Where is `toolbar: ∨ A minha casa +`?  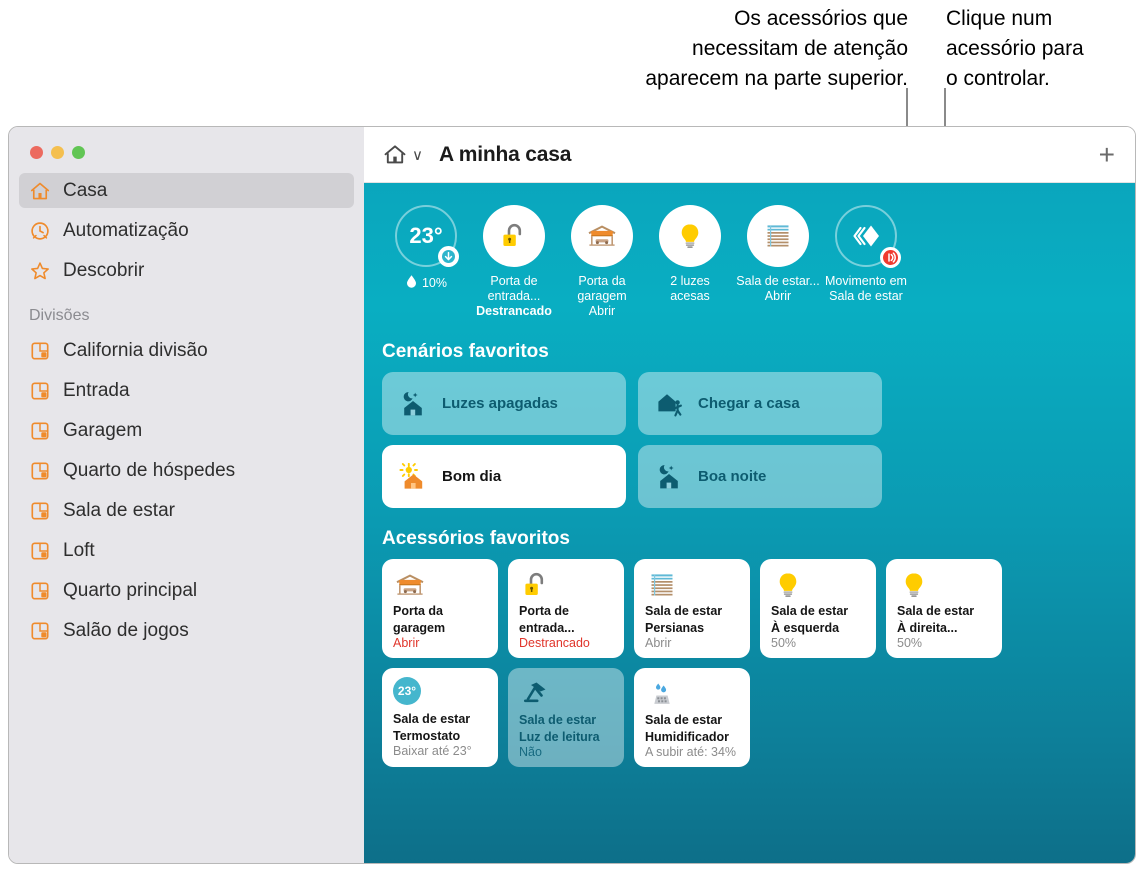
toolbar: ∨ A minha casa + is located at coordinates (749, 155).